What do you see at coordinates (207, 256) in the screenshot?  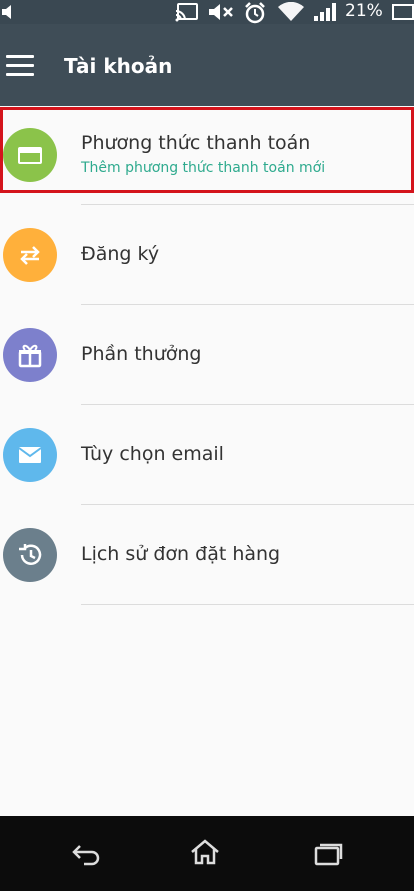 I see `menu-item-subscriptions: Đăng ký` at bounding box center [207, 256].